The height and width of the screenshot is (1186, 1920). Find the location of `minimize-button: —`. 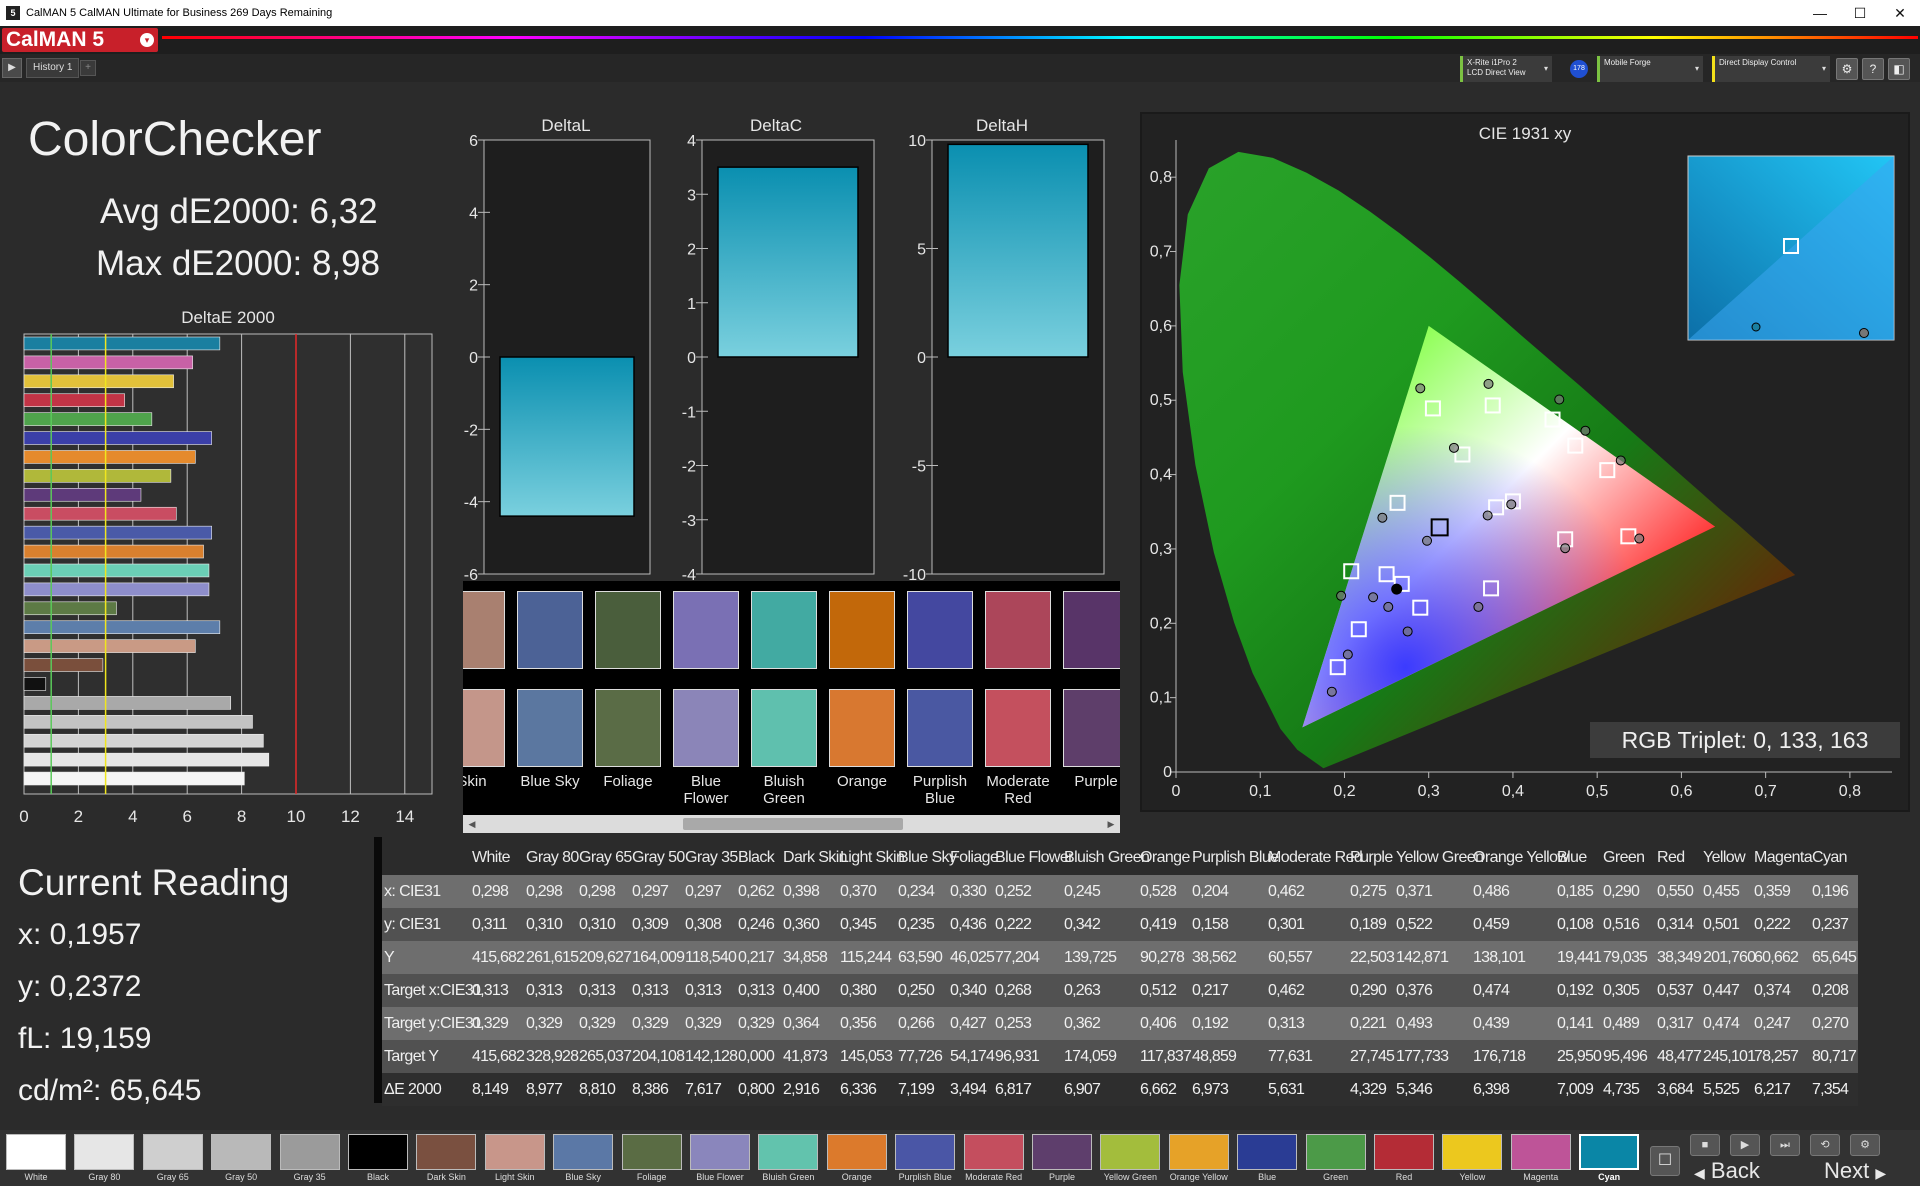

minimize-button: — is located at coordinates (1820, 13).